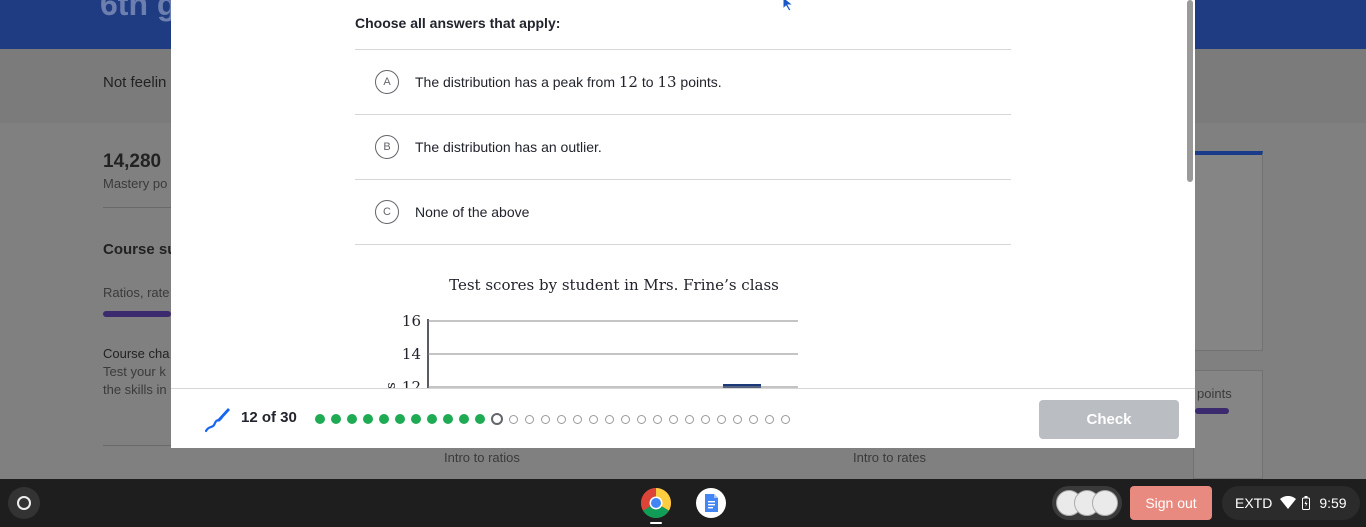 Image resolution: width=1366 pixels, height=527 pixels. What do you see at coordinates (711, 503) in the screenshot?
I see `google-docs-icon` at bounding box center [711, 503].